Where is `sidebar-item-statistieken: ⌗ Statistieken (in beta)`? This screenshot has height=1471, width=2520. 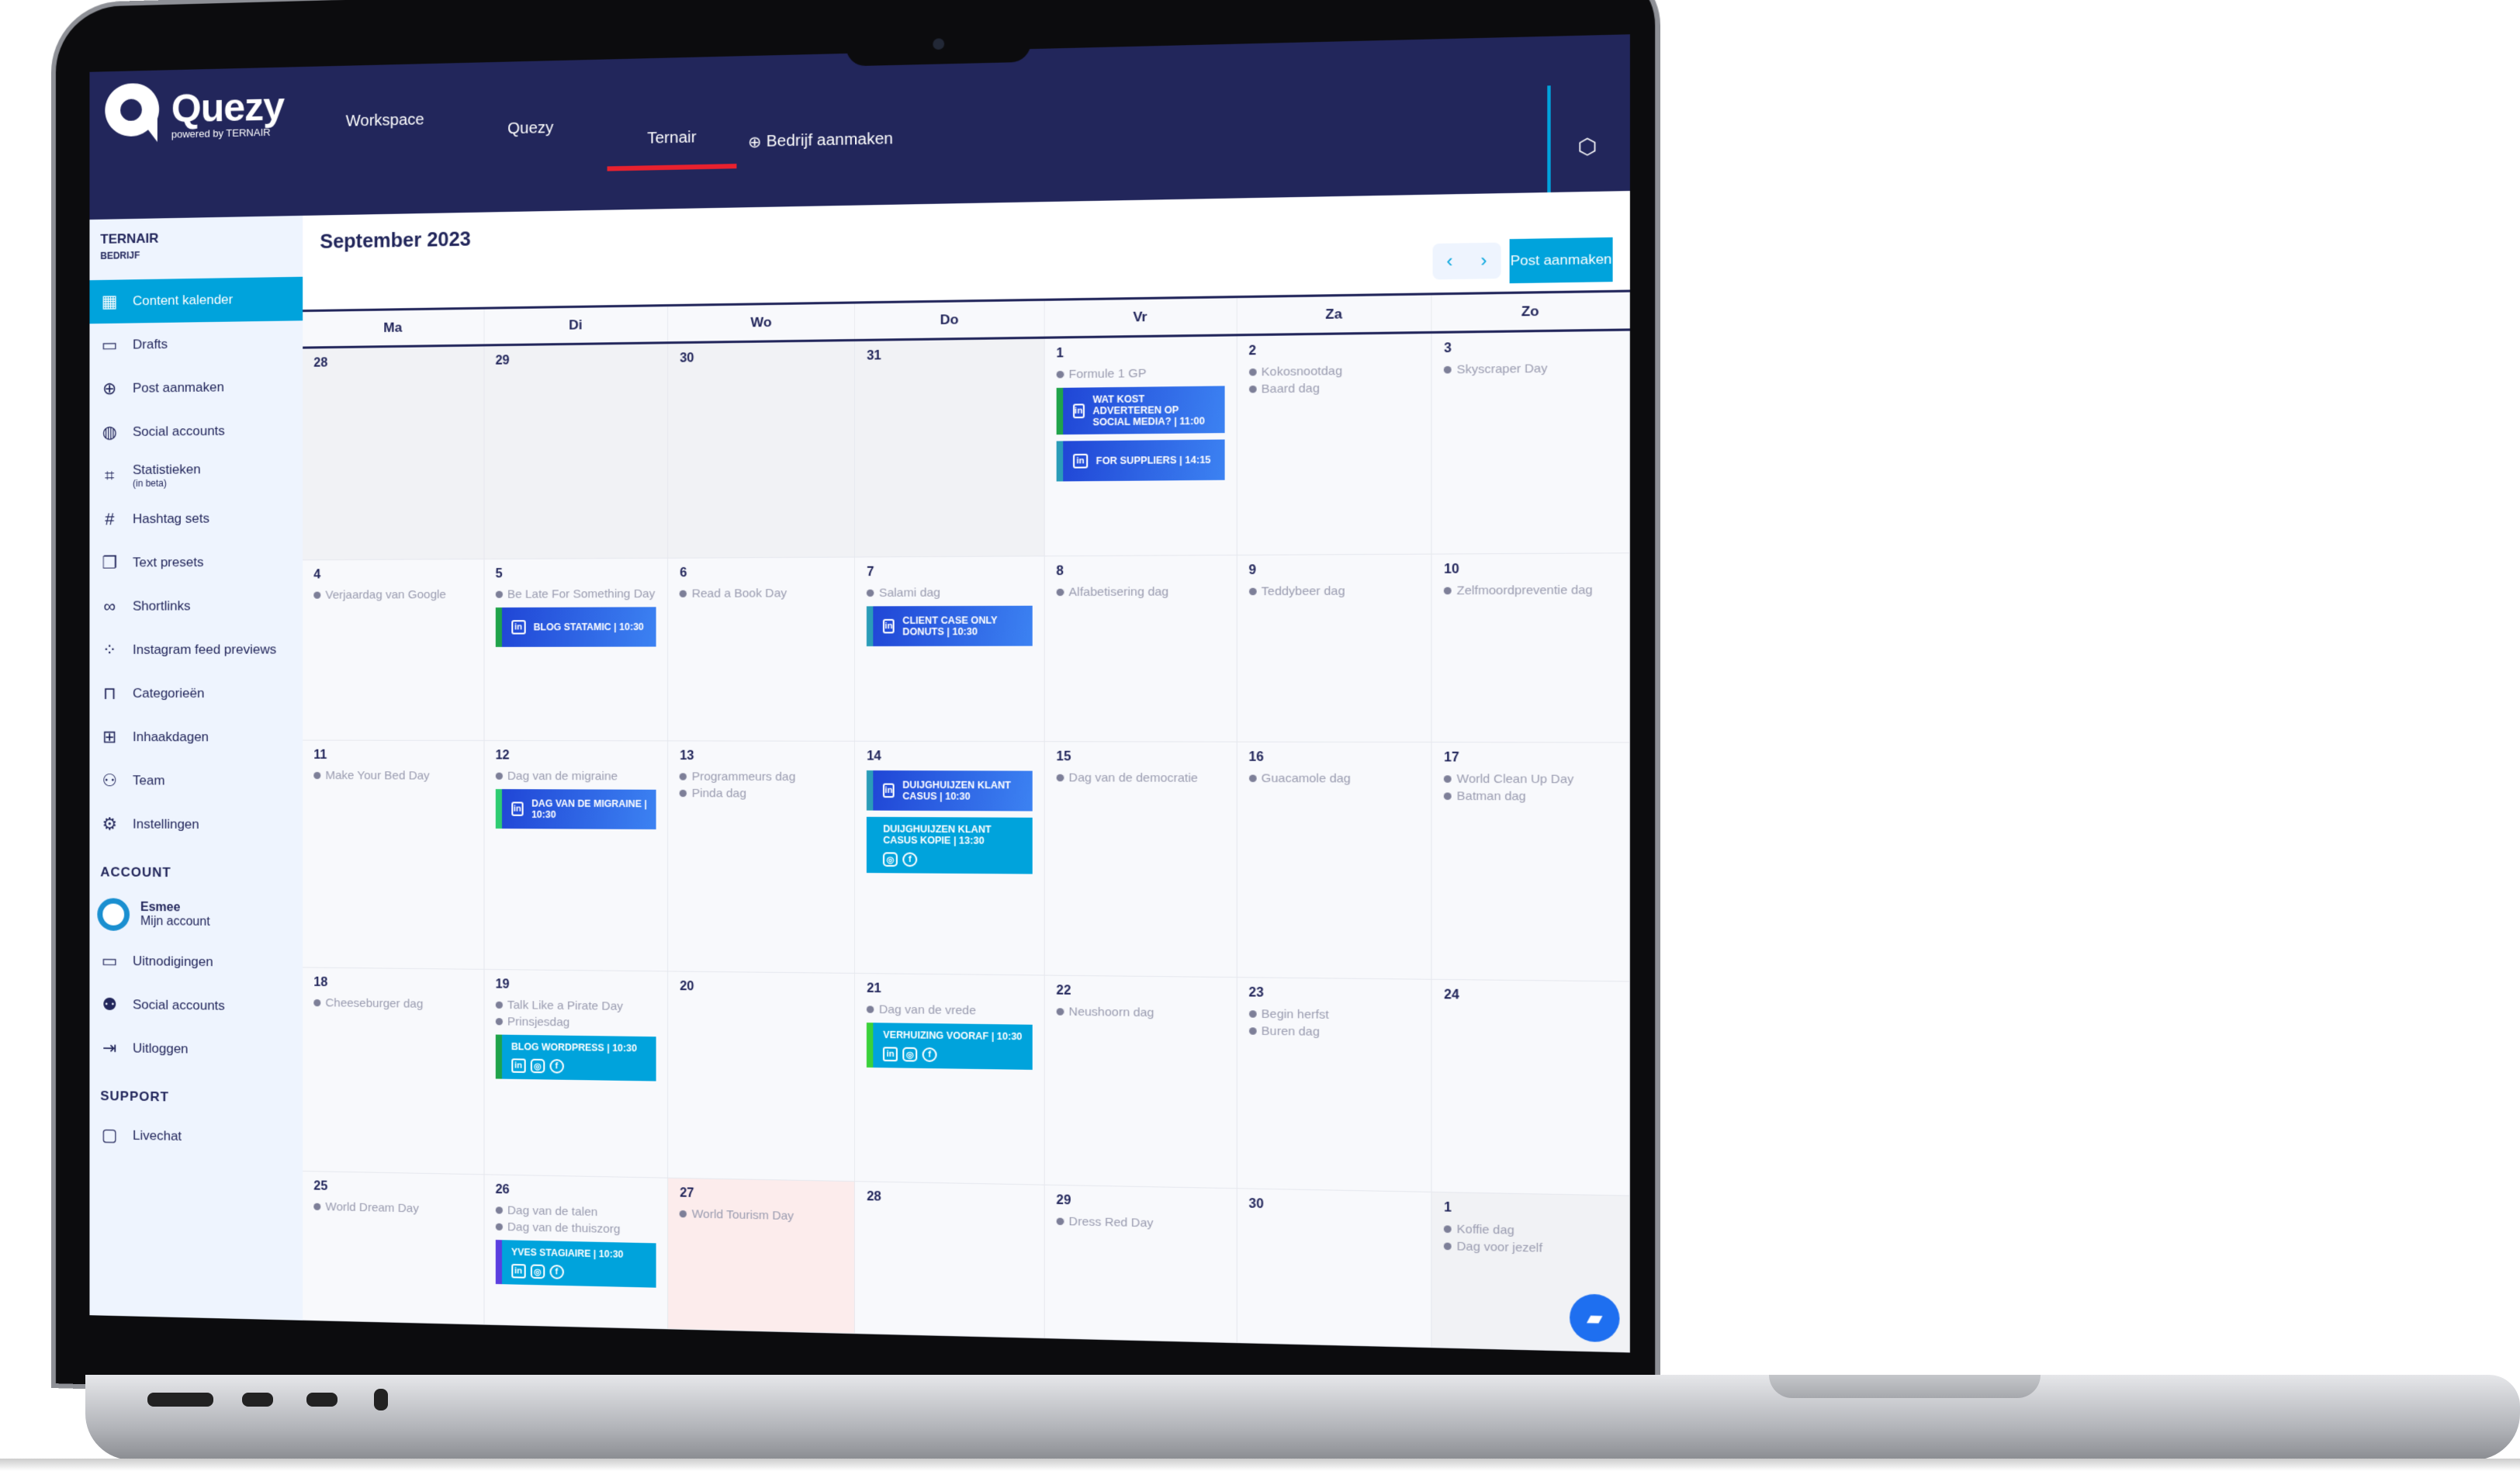 sidebar-item-statistieken: ⌗ Statistieken (in beta) is located at coordinates (196, 475).